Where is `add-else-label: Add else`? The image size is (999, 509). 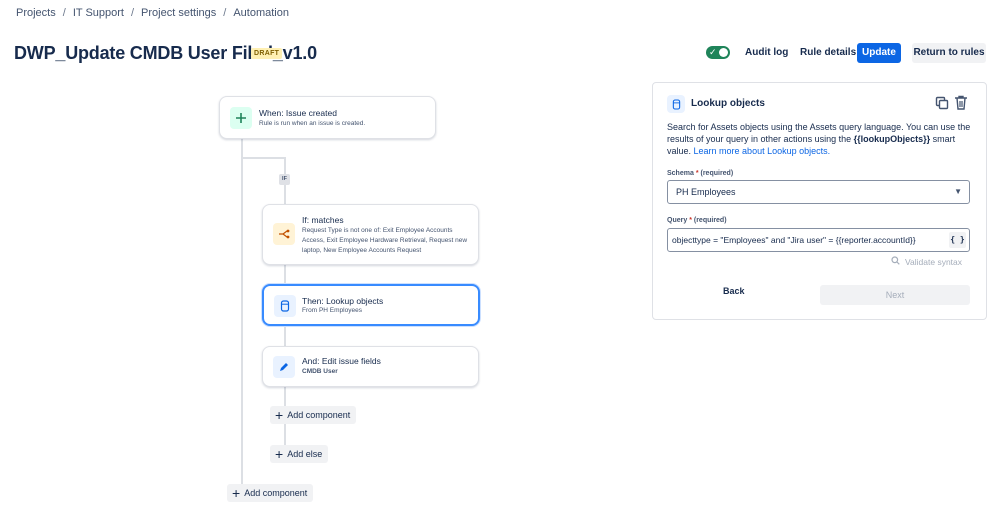 add-else-label: Add else is located at coordinates (305, 454).